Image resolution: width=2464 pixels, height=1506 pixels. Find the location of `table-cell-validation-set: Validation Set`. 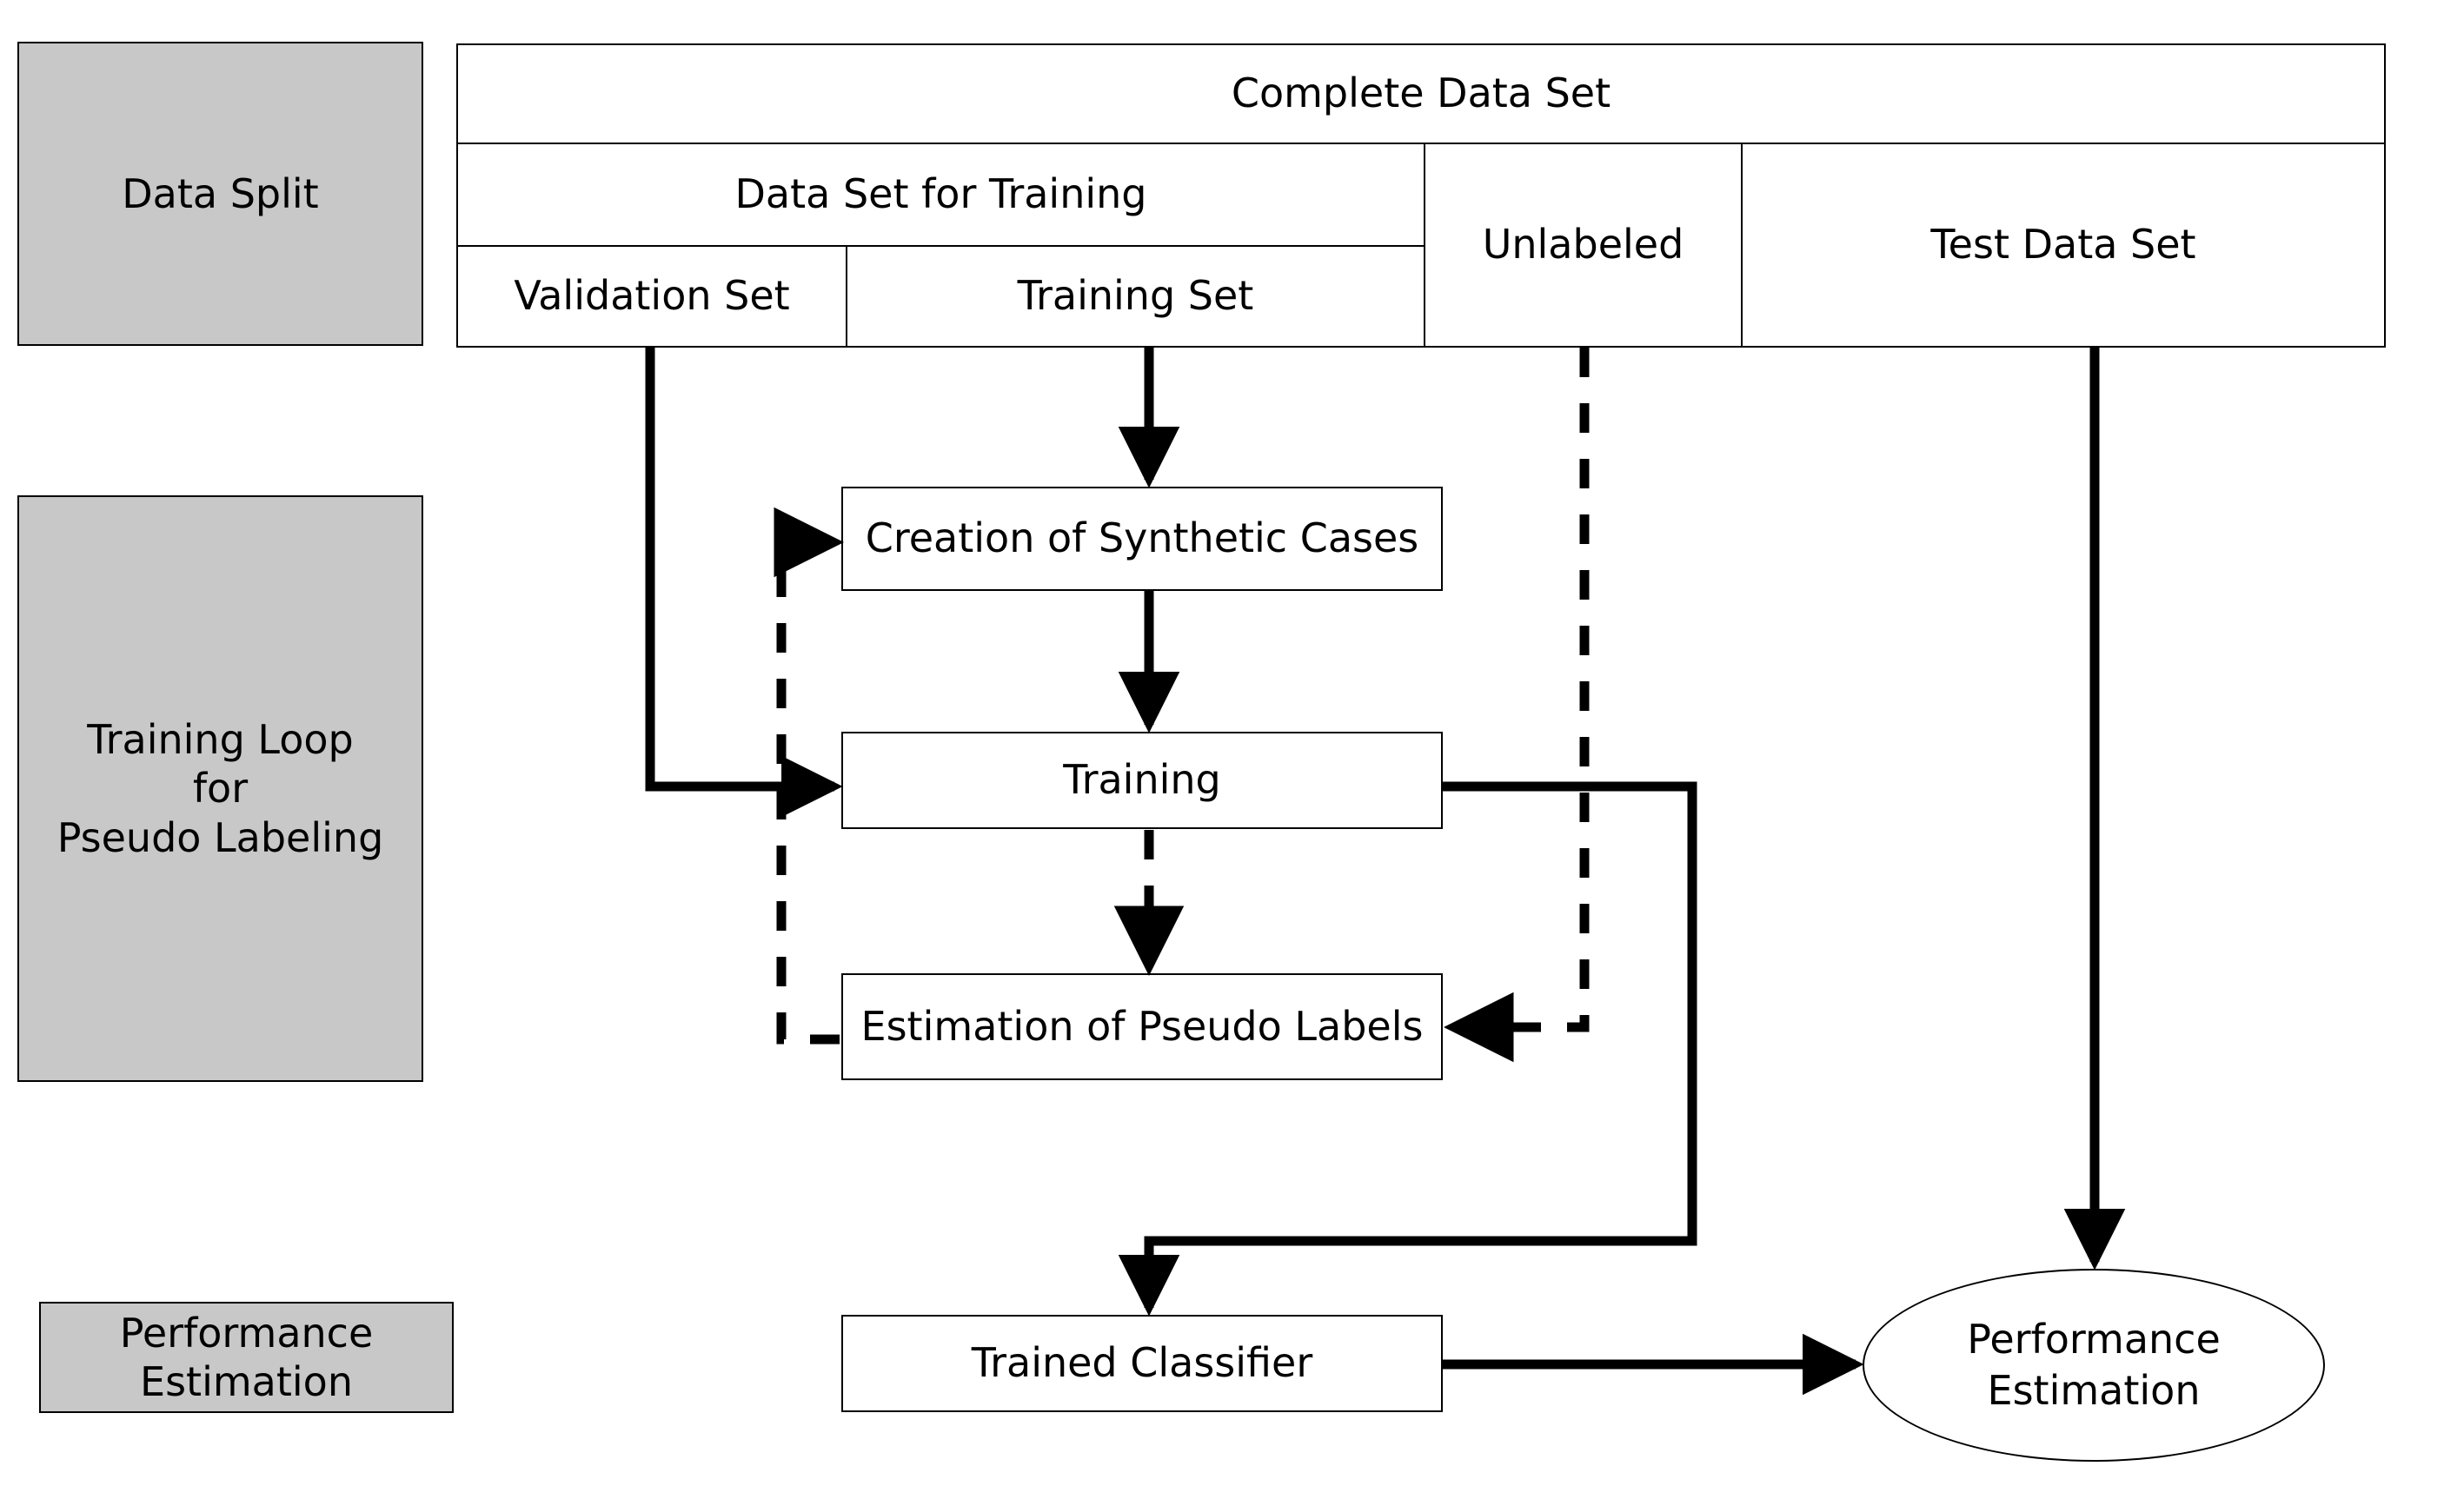

table-cell-validation-set: Validation Set is located at coordinates (651, 296).